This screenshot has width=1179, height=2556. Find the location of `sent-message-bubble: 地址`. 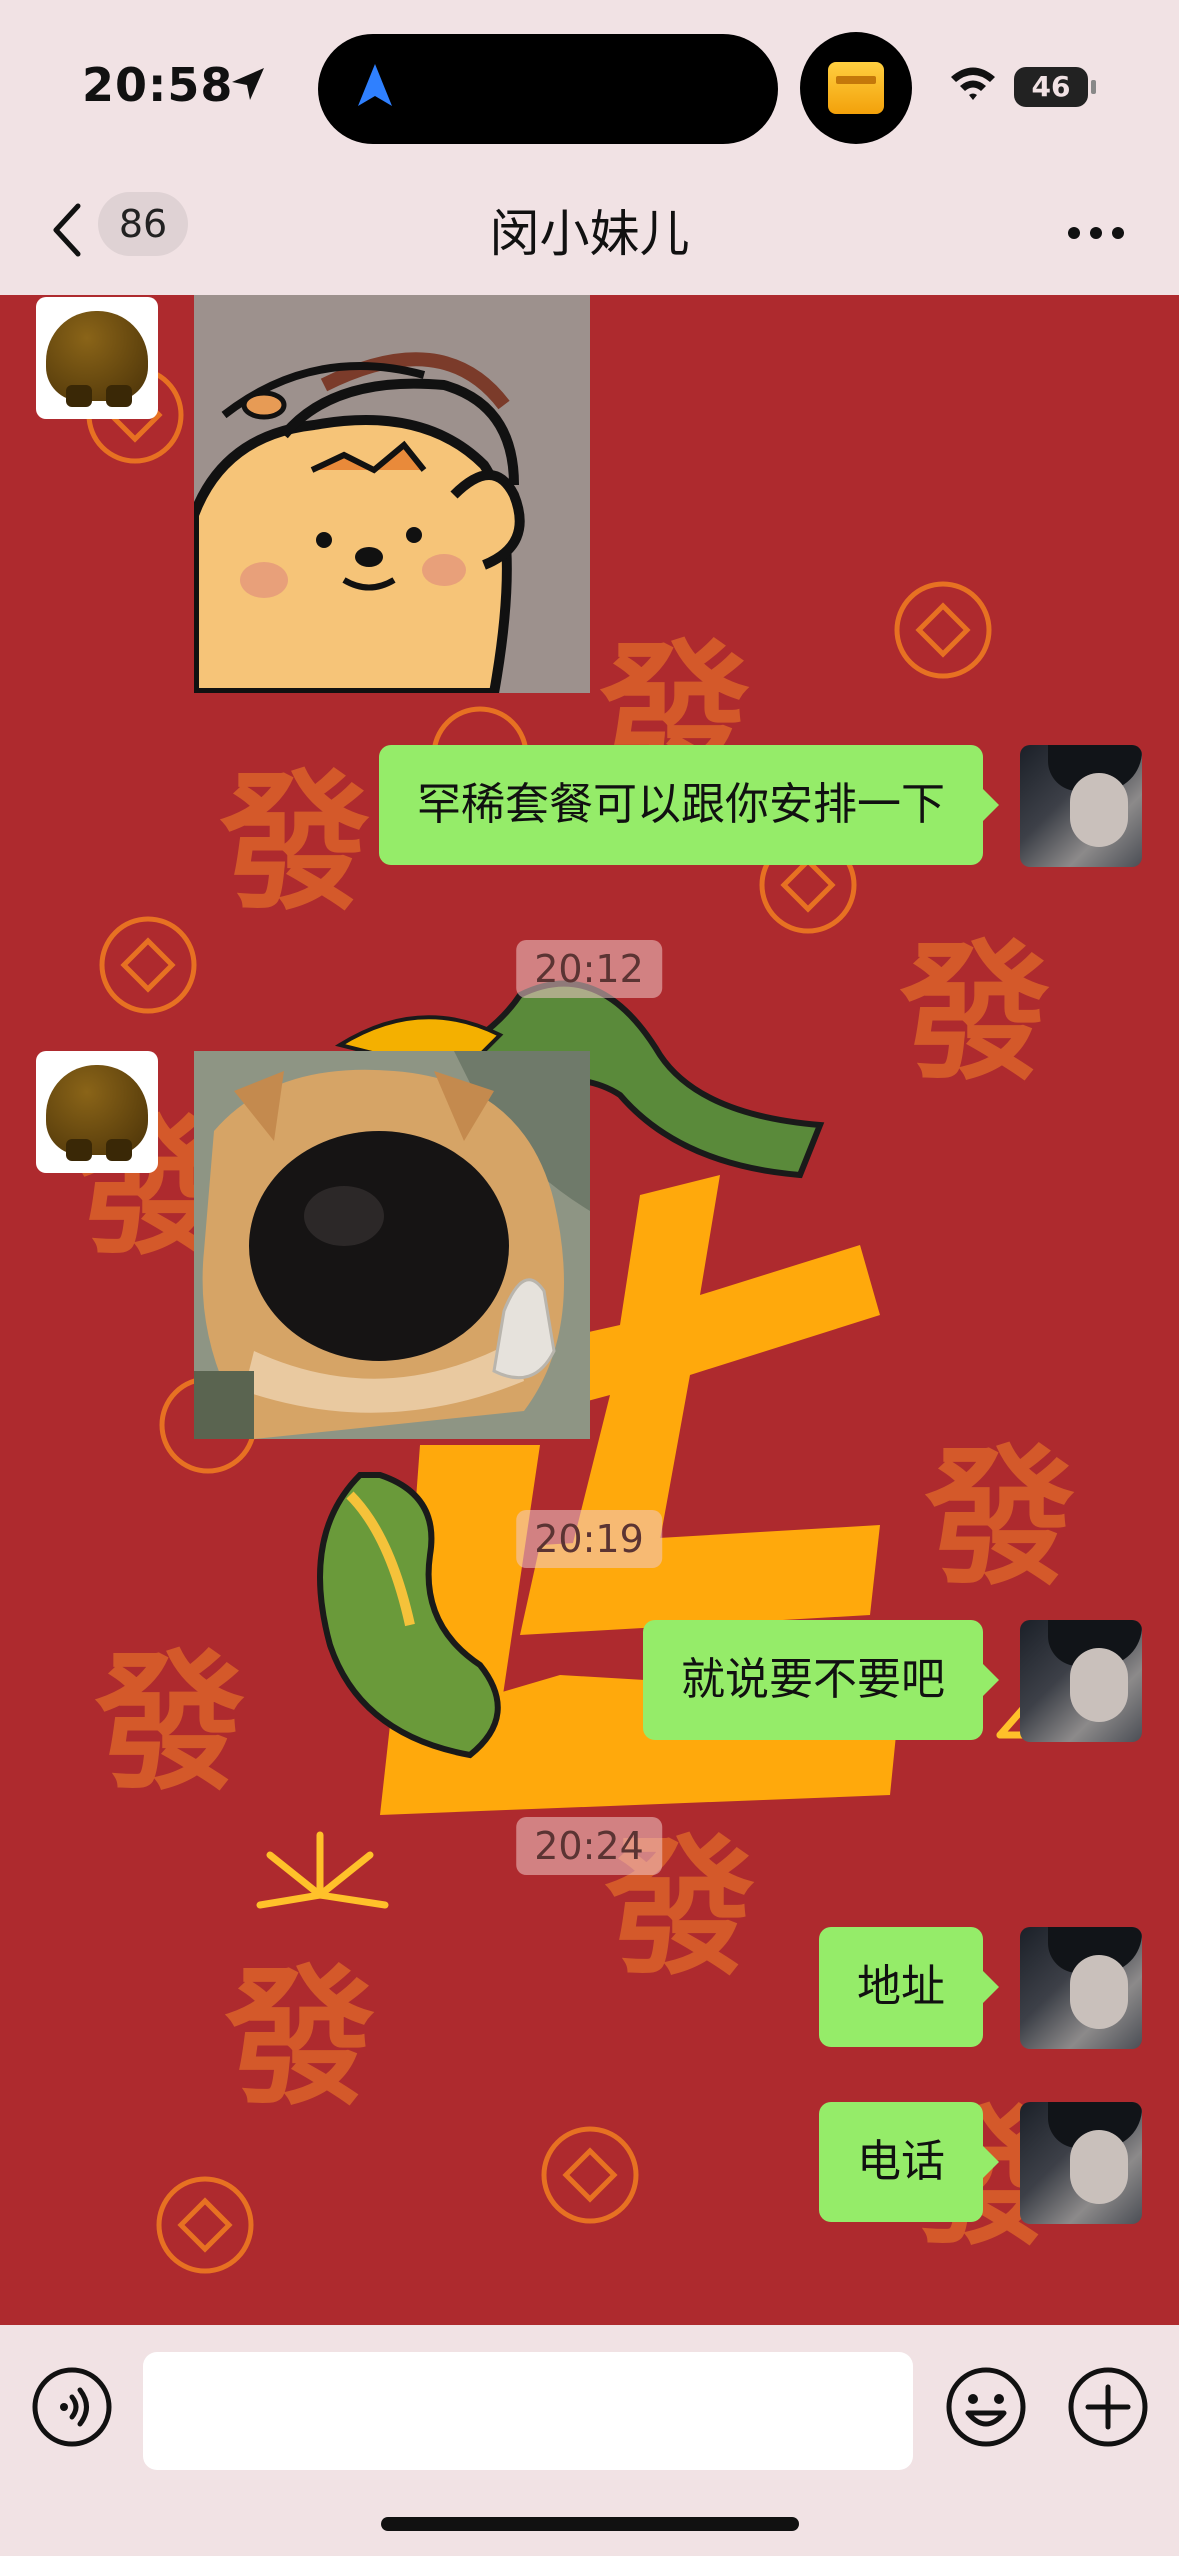

sent-message-bubble: 地址 is located at coordinates (909, 1987).